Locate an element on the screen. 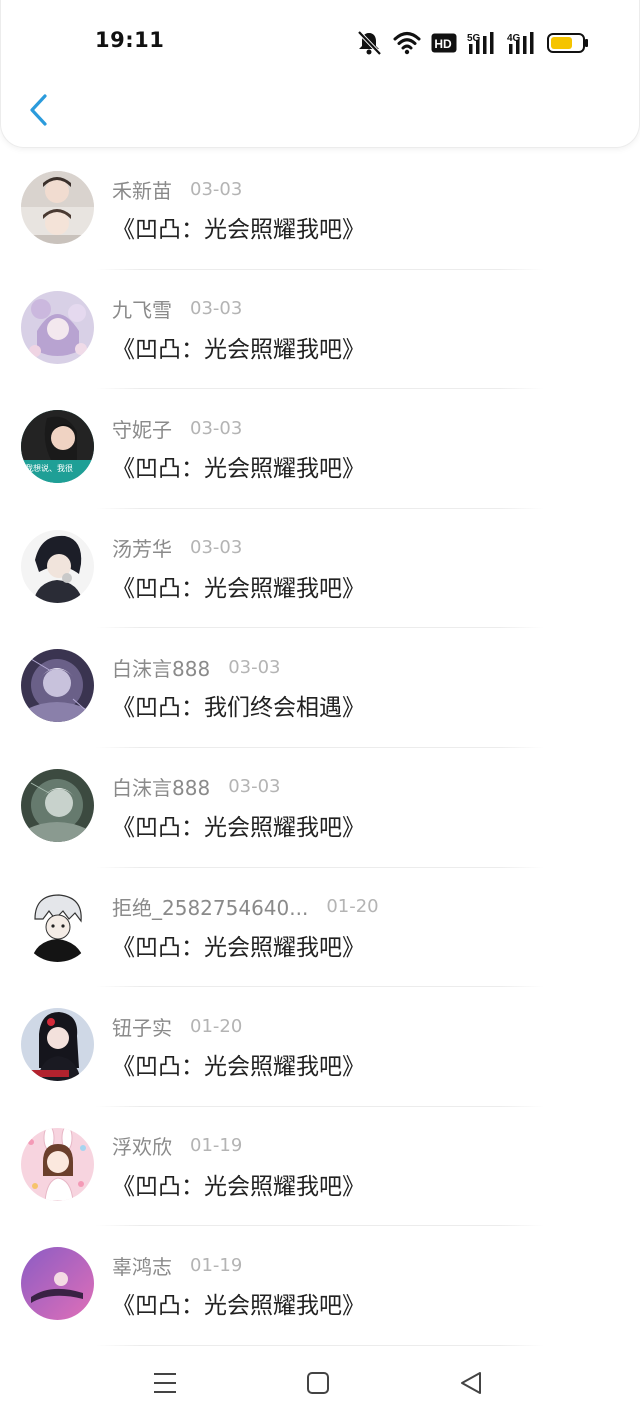  list-item: 九飞雪 03-03 《凹凸：光会照耀我吧》 is located at coordinates (320, 330).